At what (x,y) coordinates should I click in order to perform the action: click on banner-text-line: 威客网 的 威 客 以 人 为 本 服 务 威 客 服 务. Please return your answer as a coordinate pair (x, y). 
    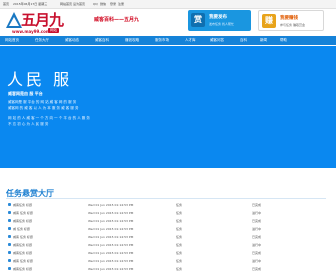
    Looking at the image, I should click on (43, 108).